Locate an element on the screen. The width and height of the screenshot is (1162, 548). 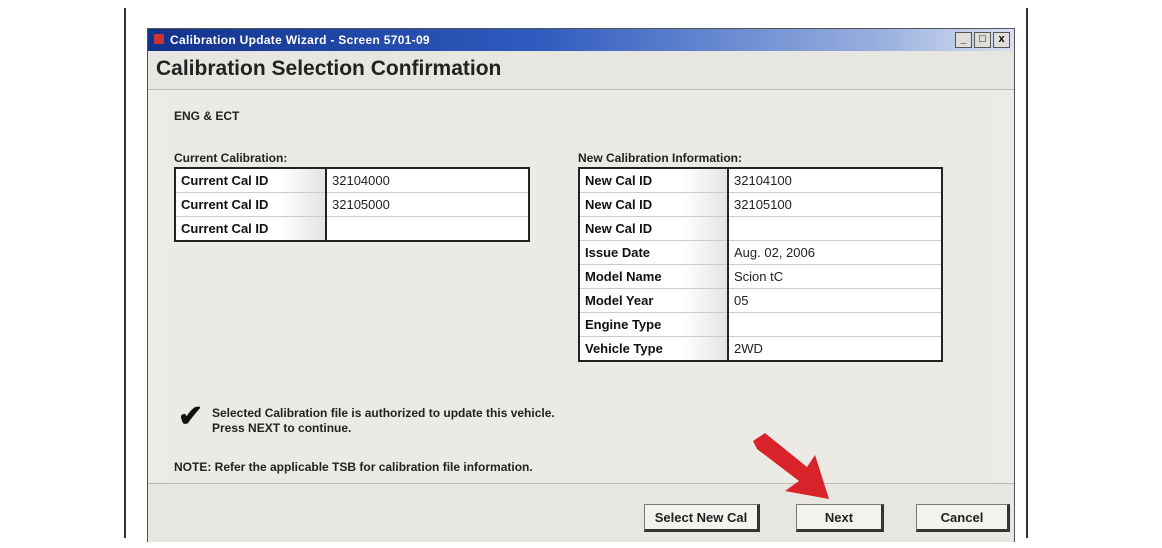
table-row: Current Cal ID is located at coordinates (352, 229).